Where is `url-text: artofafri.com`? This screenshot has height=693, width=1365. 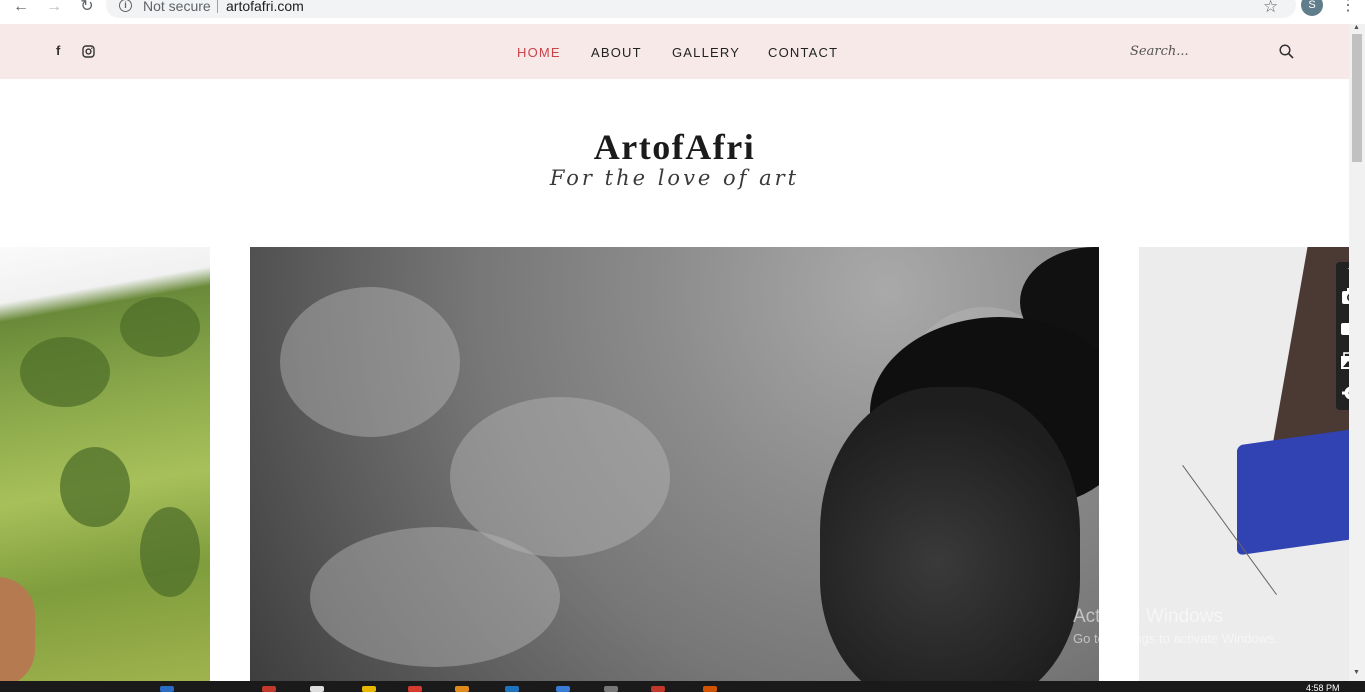
url-text: artofafri.com is located at coordinates (265, 7).